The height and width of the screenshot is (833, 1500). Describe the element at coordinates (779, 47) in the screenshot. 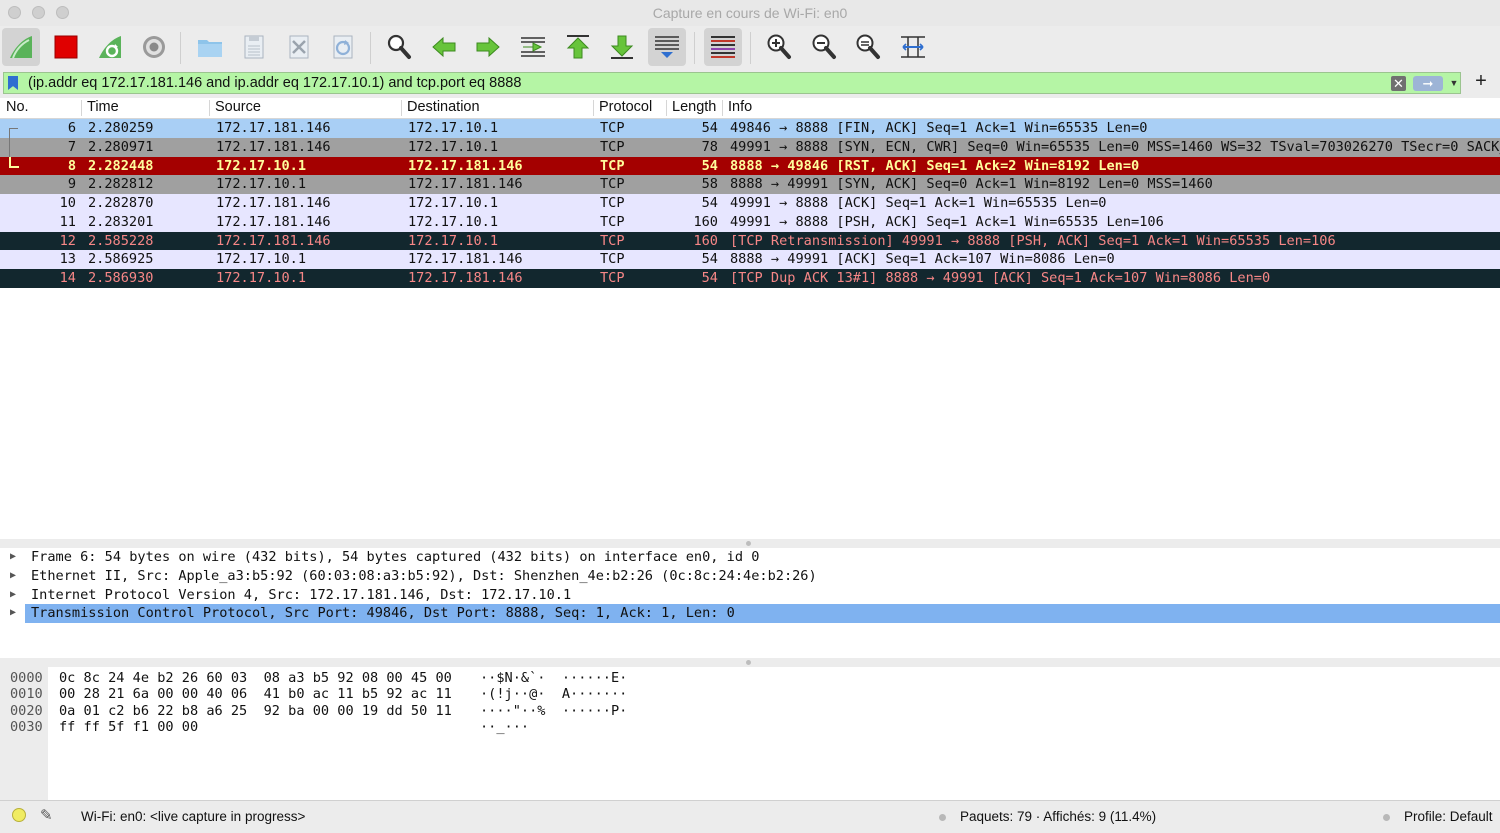

I see `zoom-in-button` at that location.